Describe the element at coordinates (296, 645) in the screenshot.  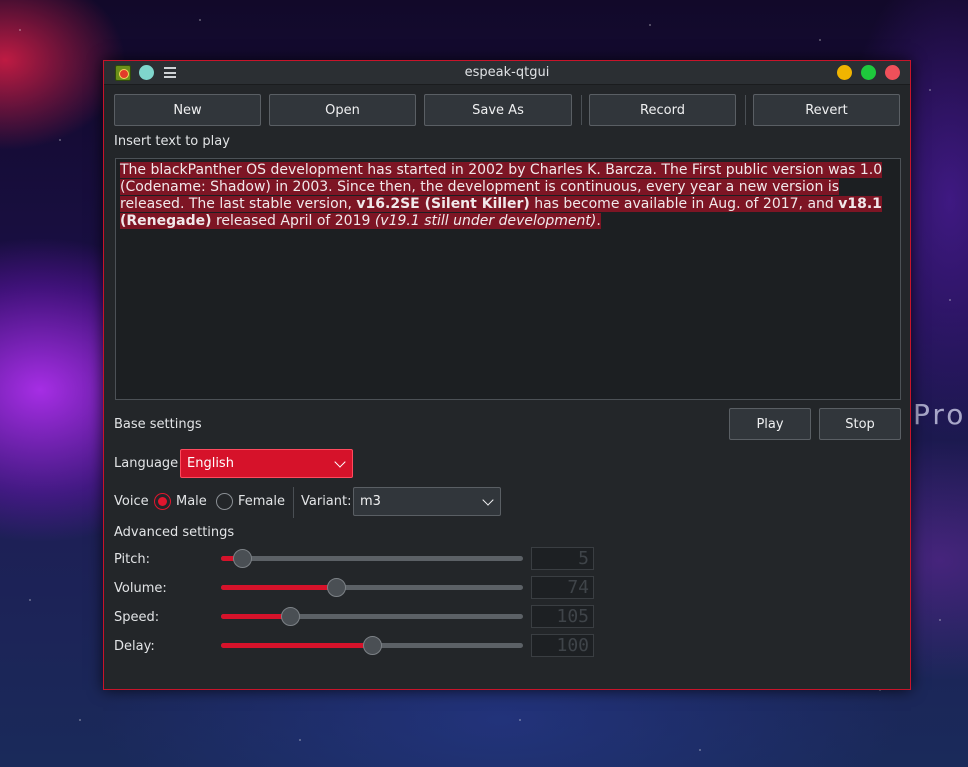
I see `delay-slider-fill` at that location.